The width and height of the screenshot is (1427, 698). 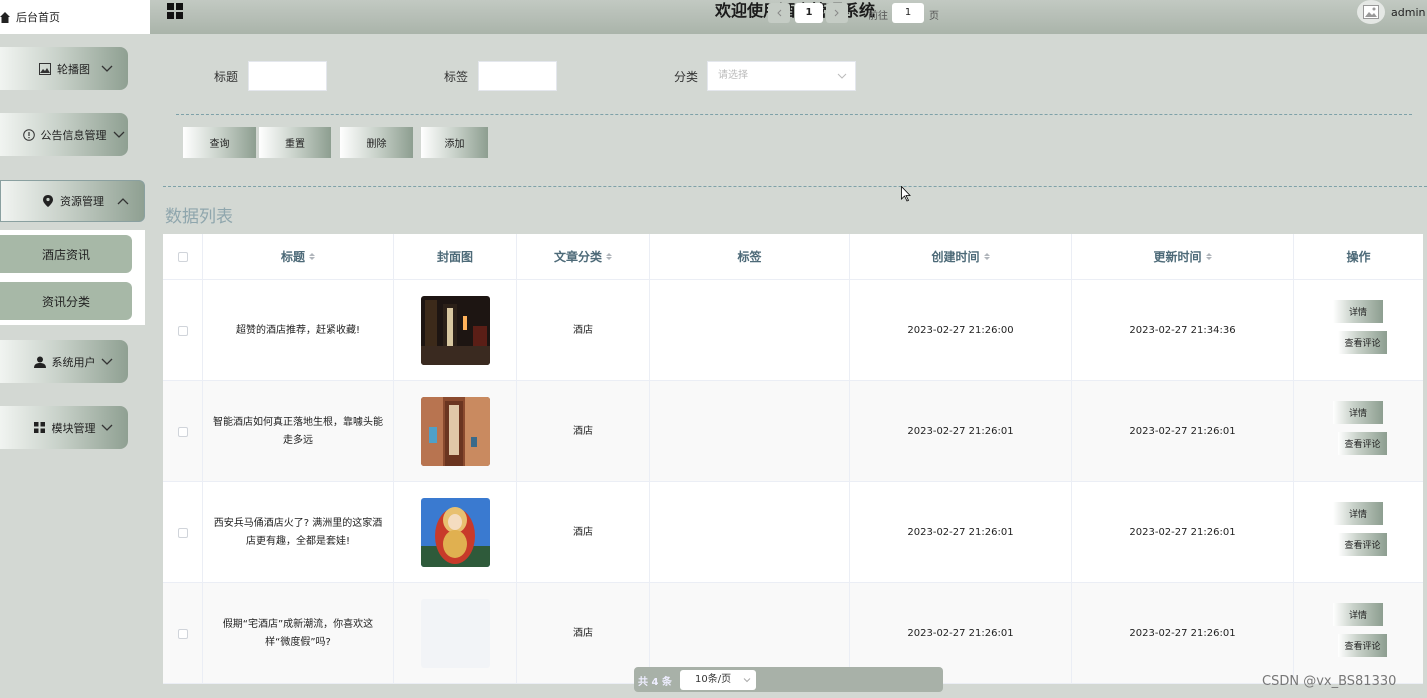 I want to click on created-time-cell: 2023-02-27 21:26:01, so click(x=961, y=532).